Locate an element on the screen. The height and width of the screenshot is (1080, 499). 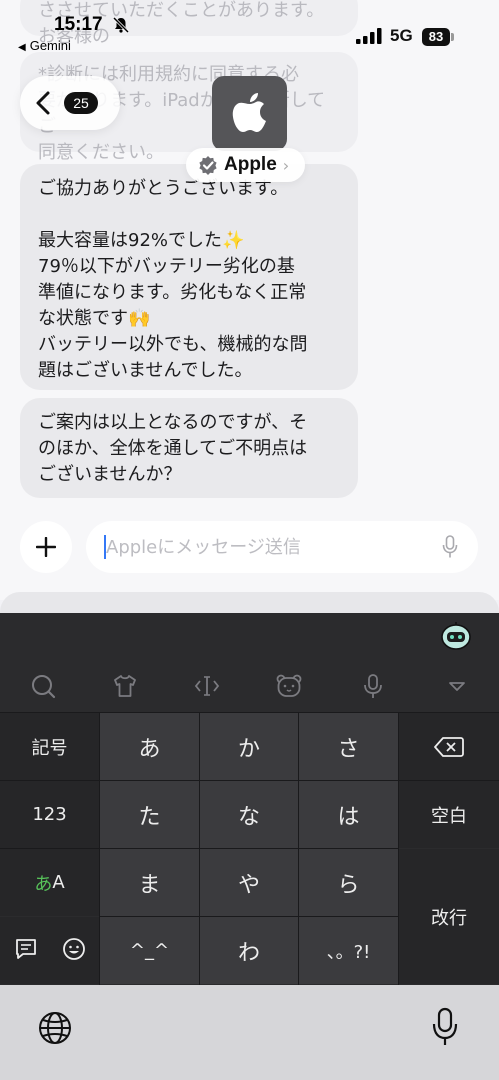
keyboard-toolbar is located at coordinates (249, 661).